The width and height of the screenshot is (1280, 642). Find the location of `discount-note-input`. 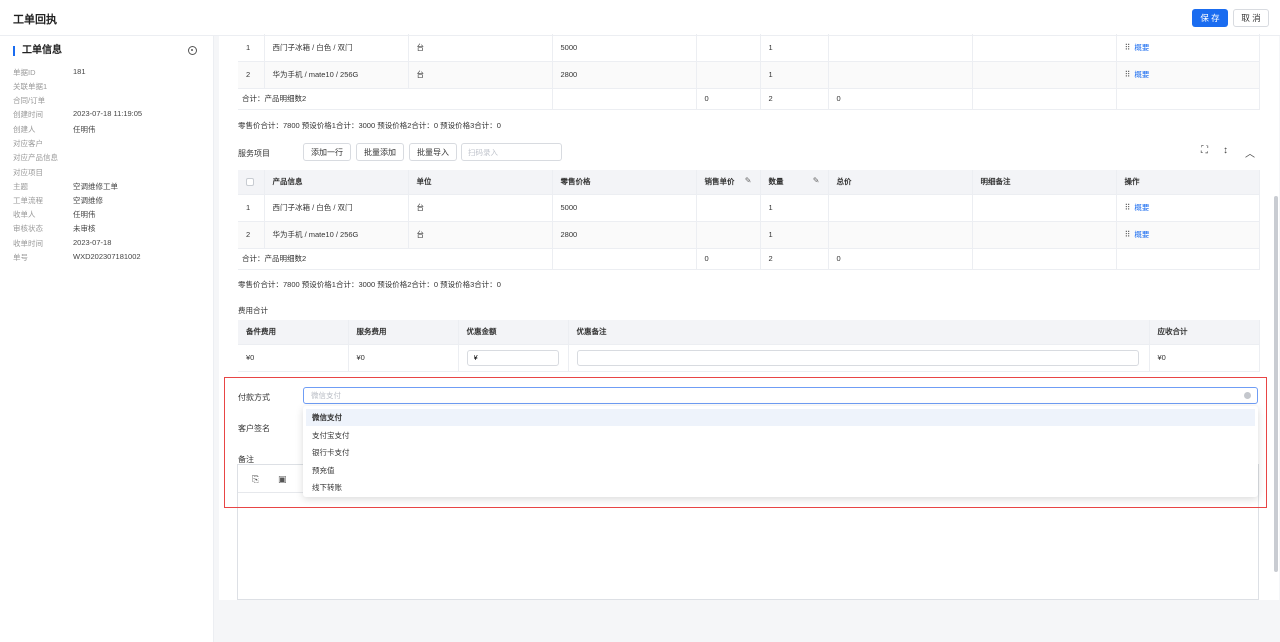

discount-note-input is located at coordinates (857, 357).